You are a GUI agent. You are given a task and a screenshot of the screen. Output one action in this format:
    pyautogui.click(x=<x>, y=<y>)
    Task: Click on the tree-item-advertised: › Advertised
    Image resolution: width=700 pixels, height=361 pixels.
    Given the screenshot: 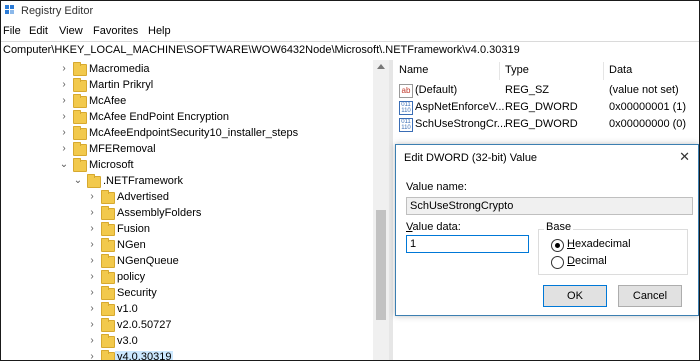 What is the action you would take?
    pyautogui.click(x=187, y=198)
    